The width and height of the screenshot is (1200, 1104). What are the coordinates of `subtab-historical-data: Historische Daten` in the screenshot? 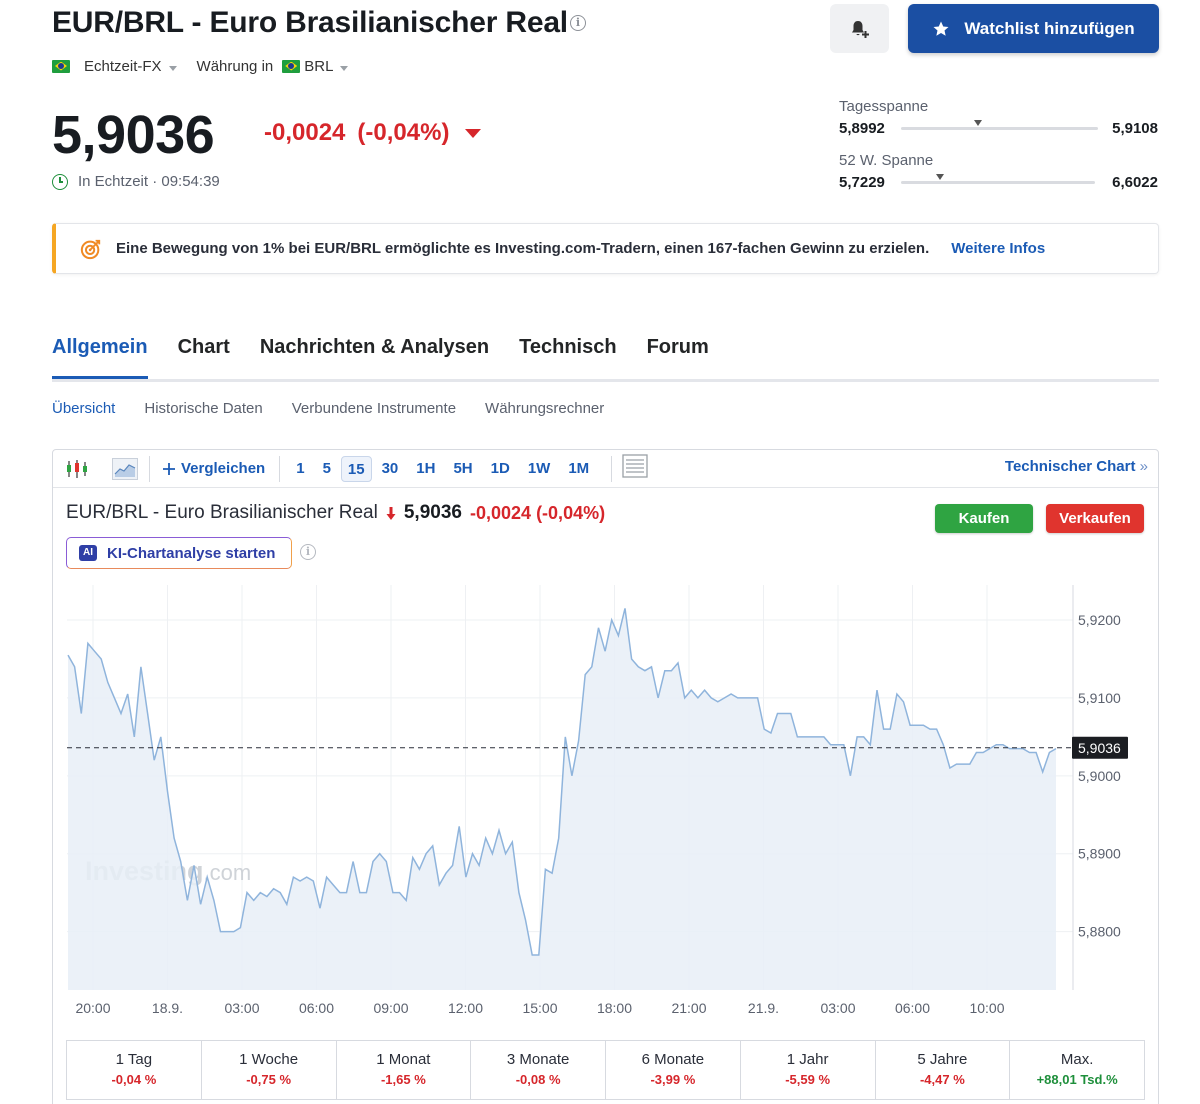 It's located at (203, 408).